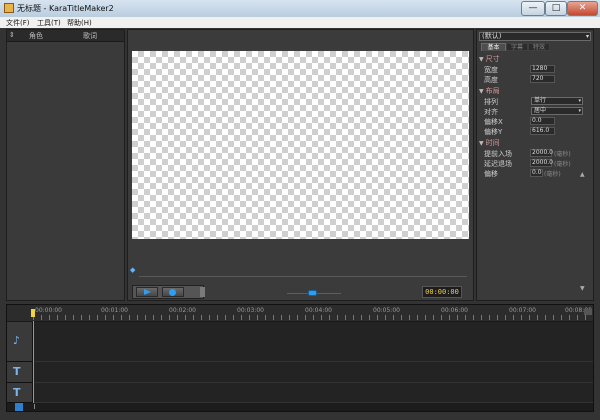 The width and height of the screenshot is (600, 420). I want to click on section-size: ▼ 尺寸, so click(489, 59).